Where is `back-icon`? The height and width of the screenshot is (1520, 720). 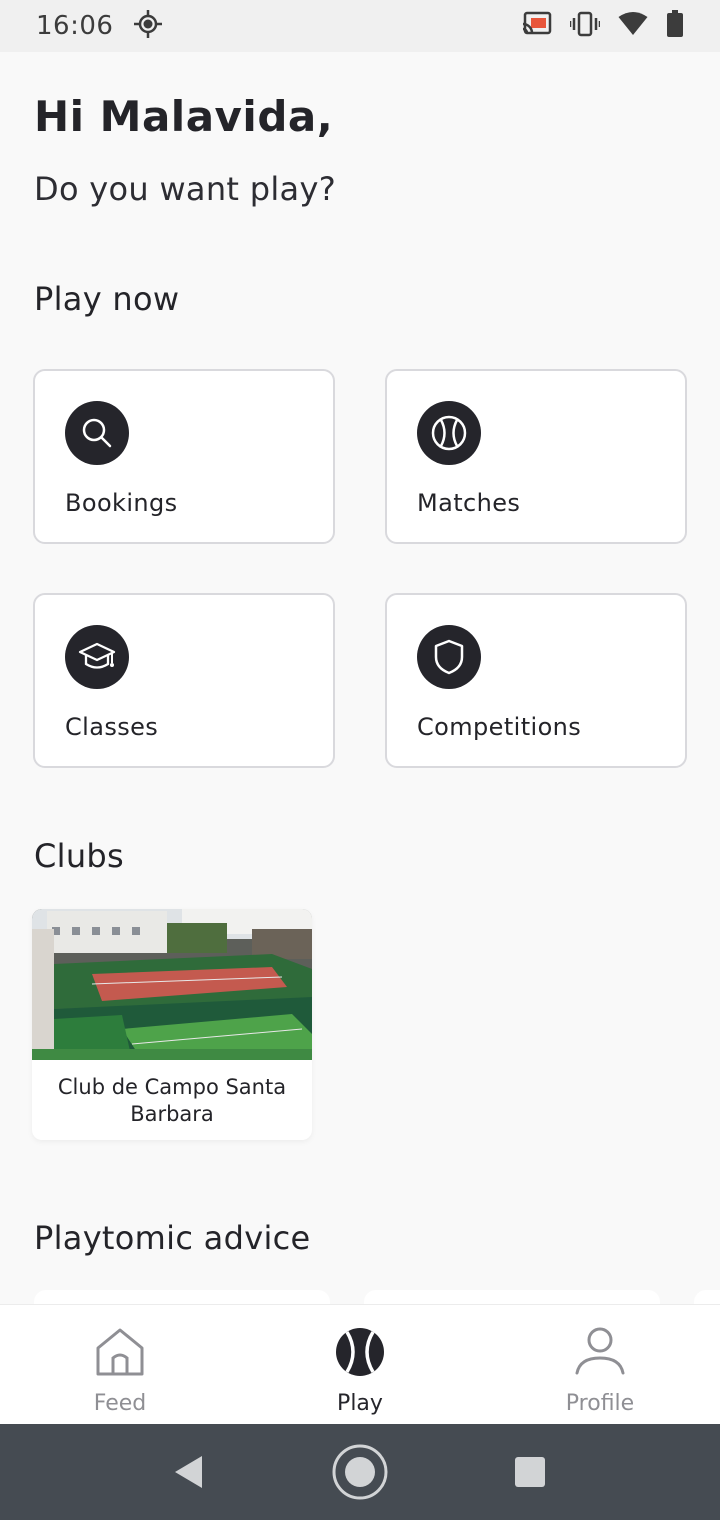 back-icon is located at coordinates (188, 1474).